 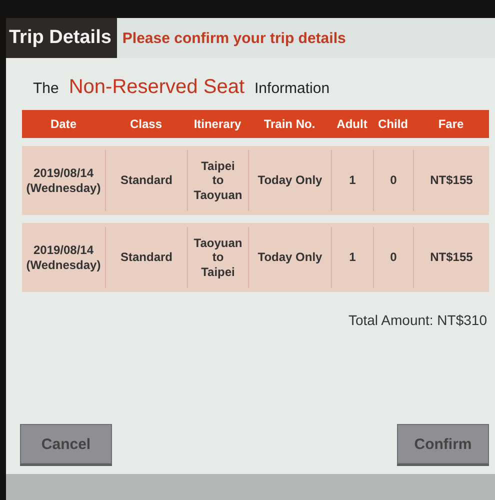 I want to click on heading-text: The, so click(x=46, y=88).